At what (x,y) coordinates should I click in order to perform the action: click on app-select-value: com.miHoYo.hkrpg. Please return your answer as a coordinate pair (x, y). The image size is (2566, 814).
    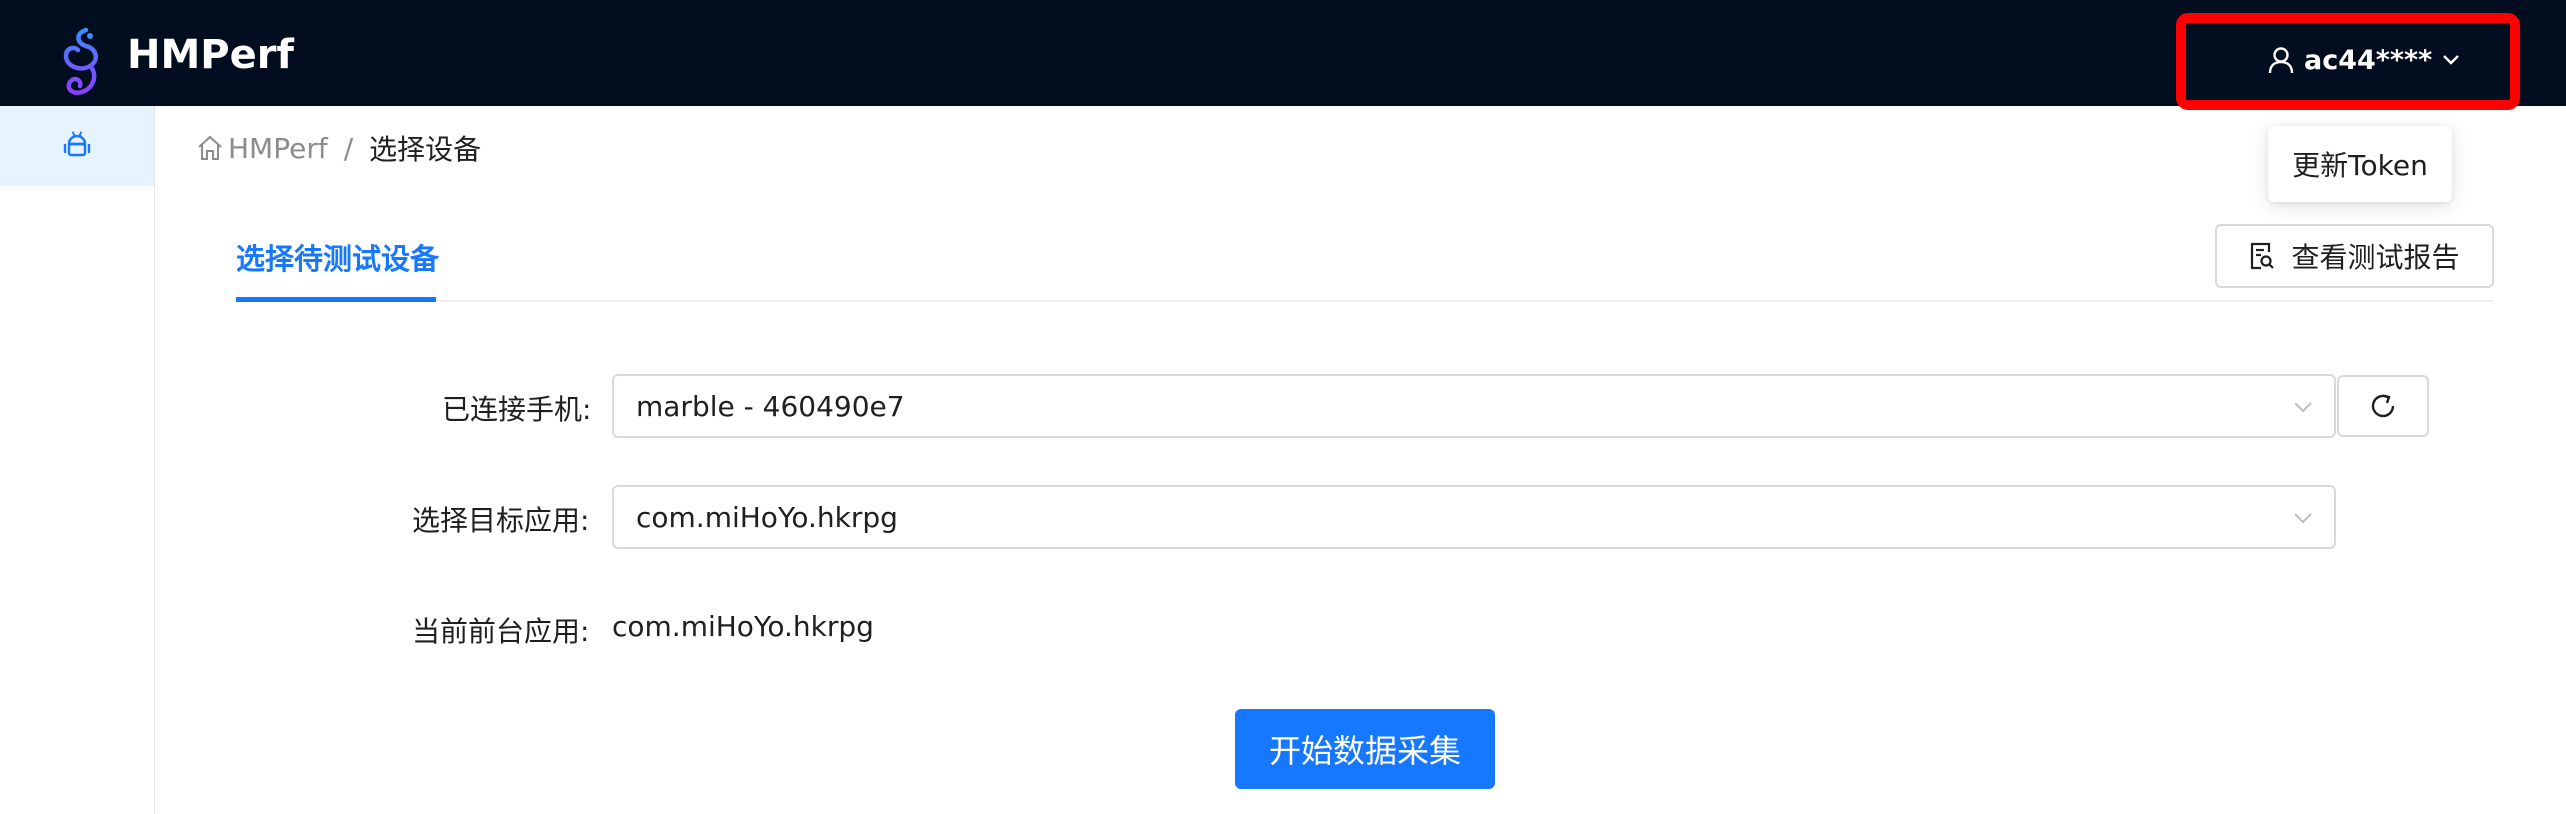
    Looking at the image, I should click on (767, 517).